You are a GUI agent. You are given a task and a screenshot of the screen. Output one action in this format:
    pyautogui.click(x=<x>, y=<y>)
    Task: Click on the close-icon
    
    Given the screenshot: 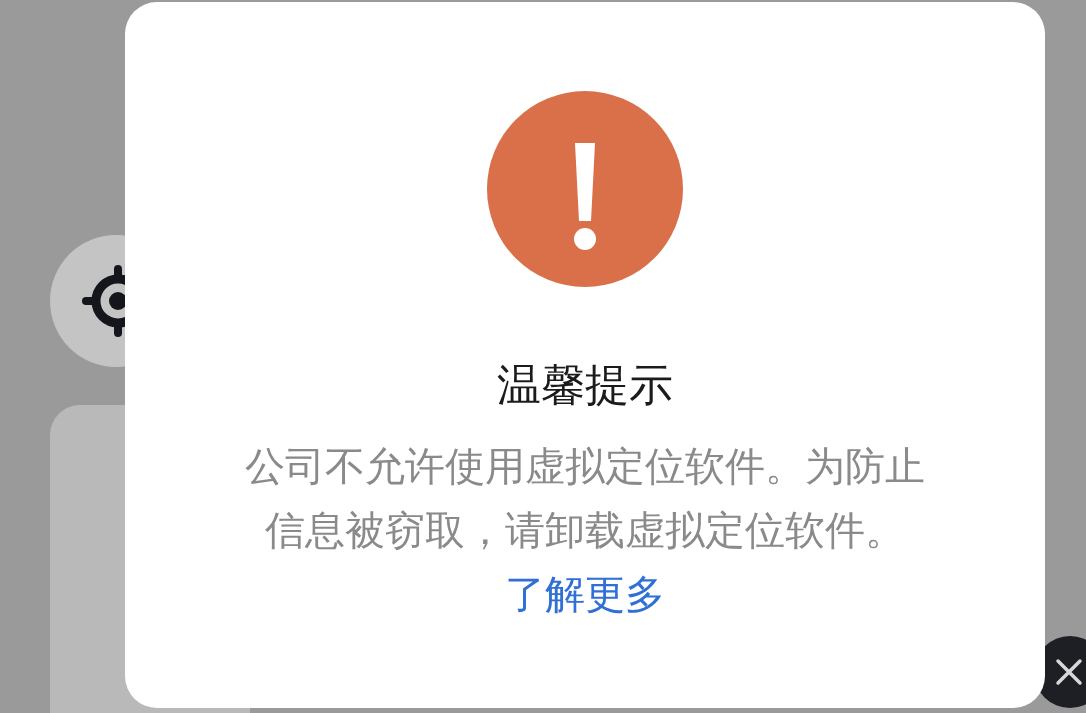 What is the action you would take?
    pyautogui.click(x=1069, y=672)
    